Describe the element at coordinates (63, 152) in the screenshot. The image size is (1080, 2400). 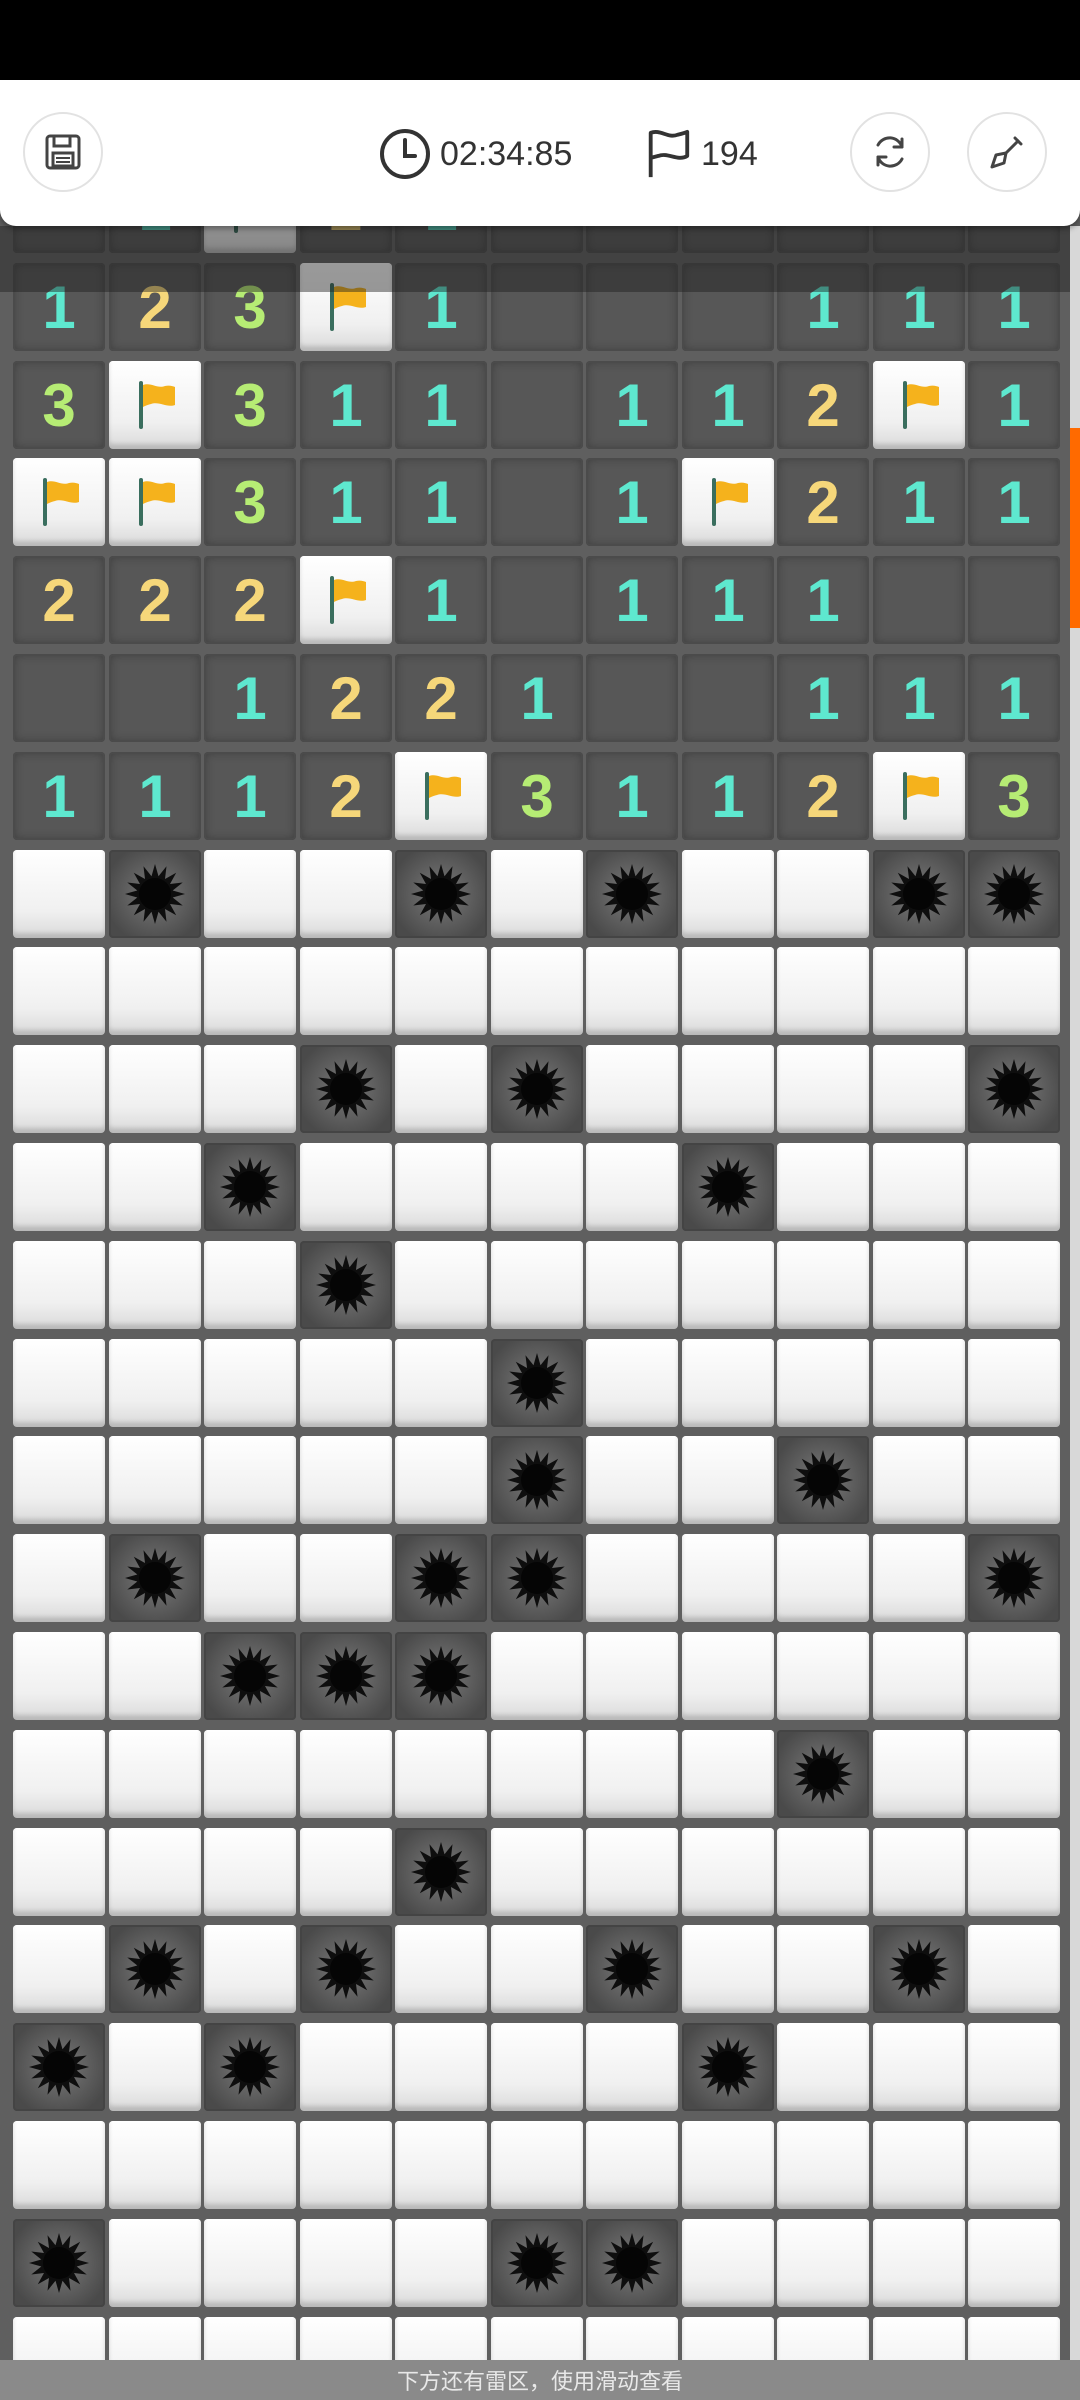
I see `save-button` at that location.